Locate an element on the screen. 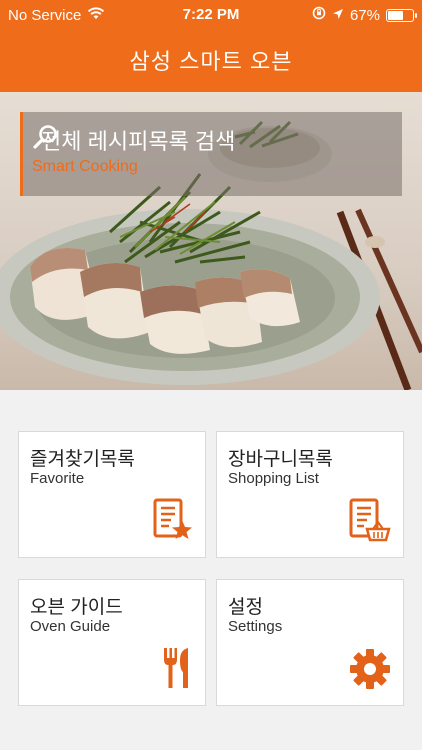 This screenshot has height=750, width=422. search-recipes-button: 전체 레시피목록 검색 Smart Cooking is located at coordinates (211, 154).